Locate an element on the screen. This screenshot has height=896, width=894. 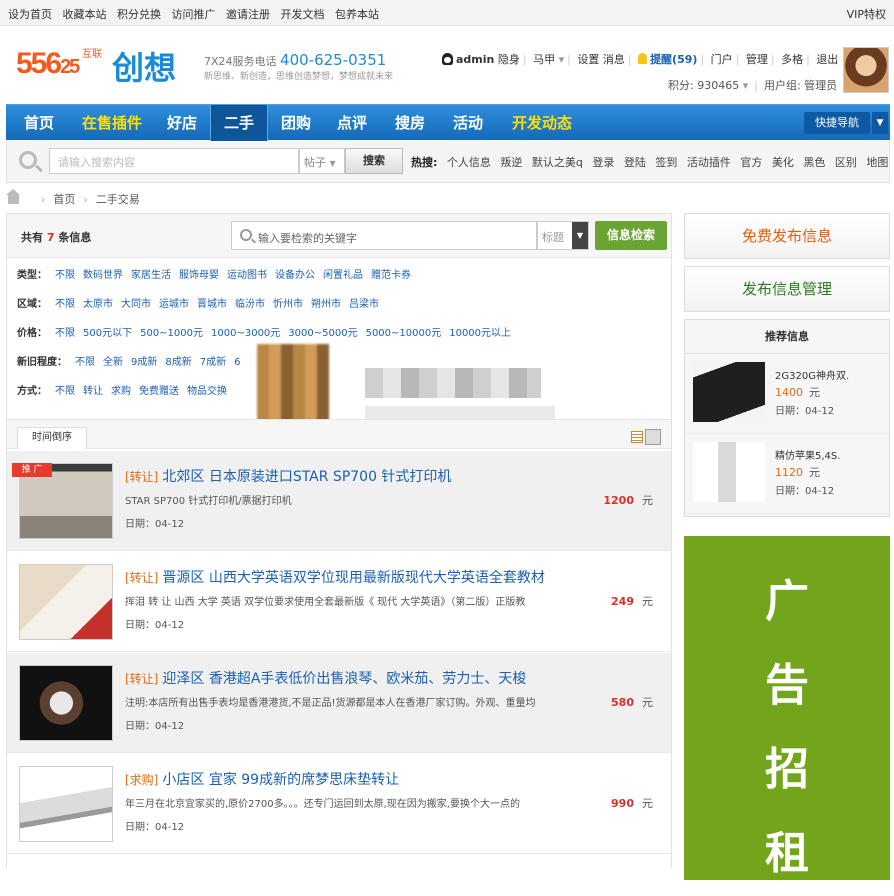
manage-posts-button: 发布信息管理 is located at coordinates (787, 289).